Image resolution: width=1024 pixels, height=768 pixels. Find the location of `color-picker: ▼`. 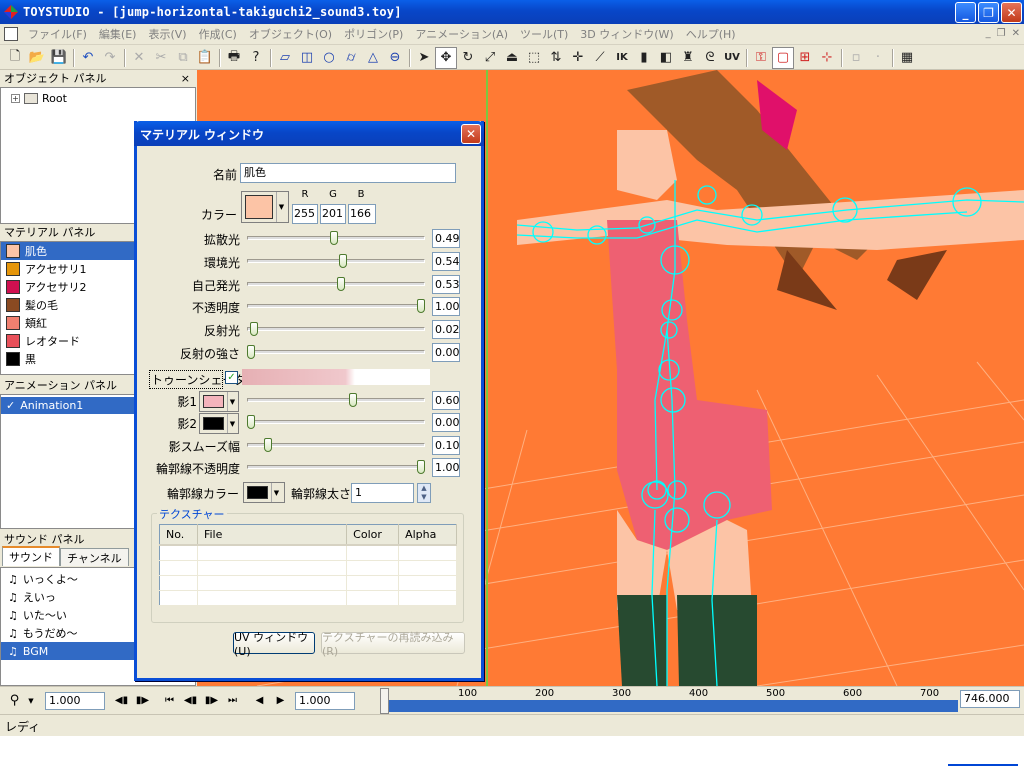

color-picker: ▼ is located at coordinates (265, 207).